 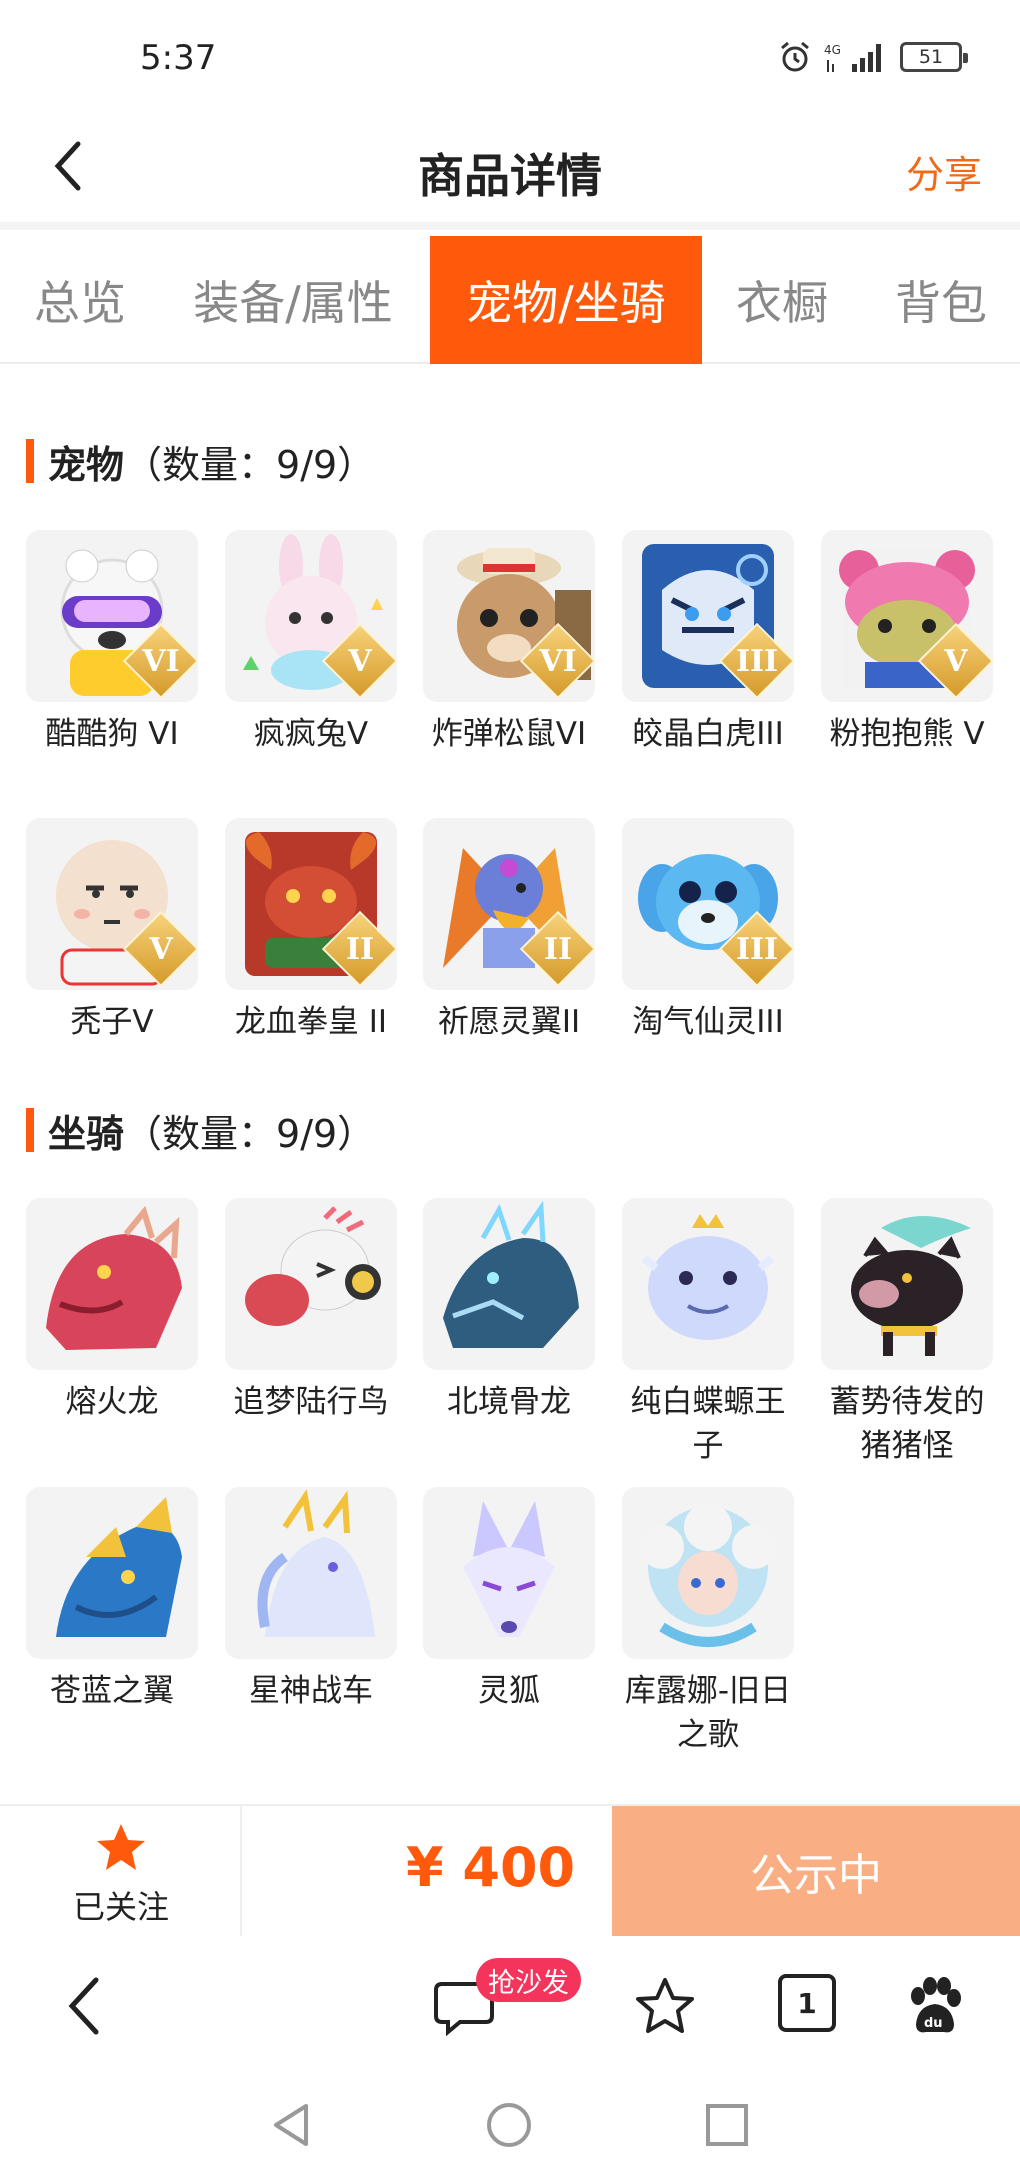 What do you see at coordinates (941, 300) in the screenshot?
I see `tab-backpack: 背包` at bounding box center [941, 300].